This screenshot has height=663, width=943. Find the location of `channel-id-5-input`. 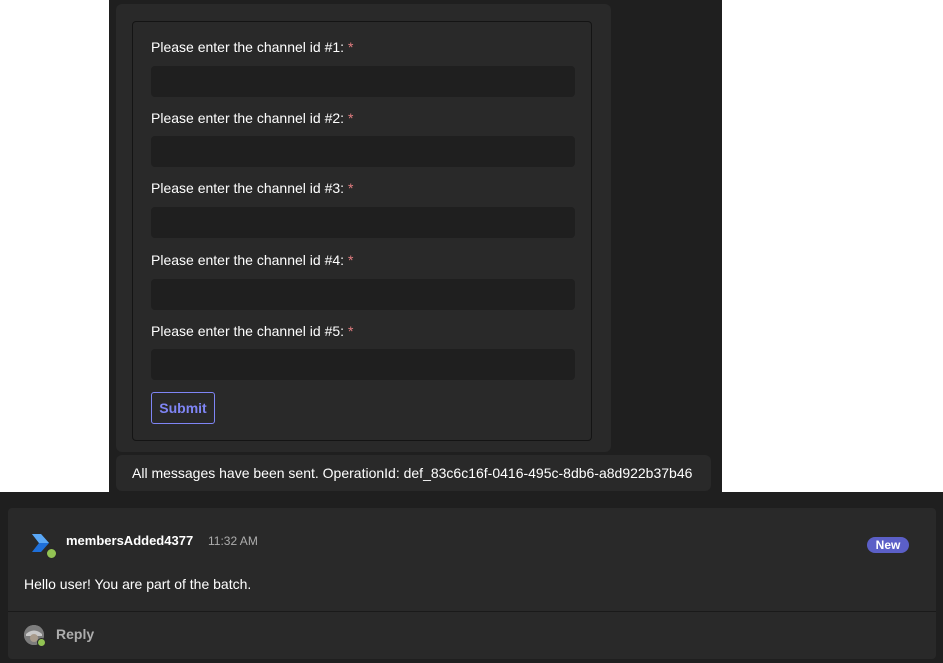

channel-id-5-input is located at coordinates (363, 364).